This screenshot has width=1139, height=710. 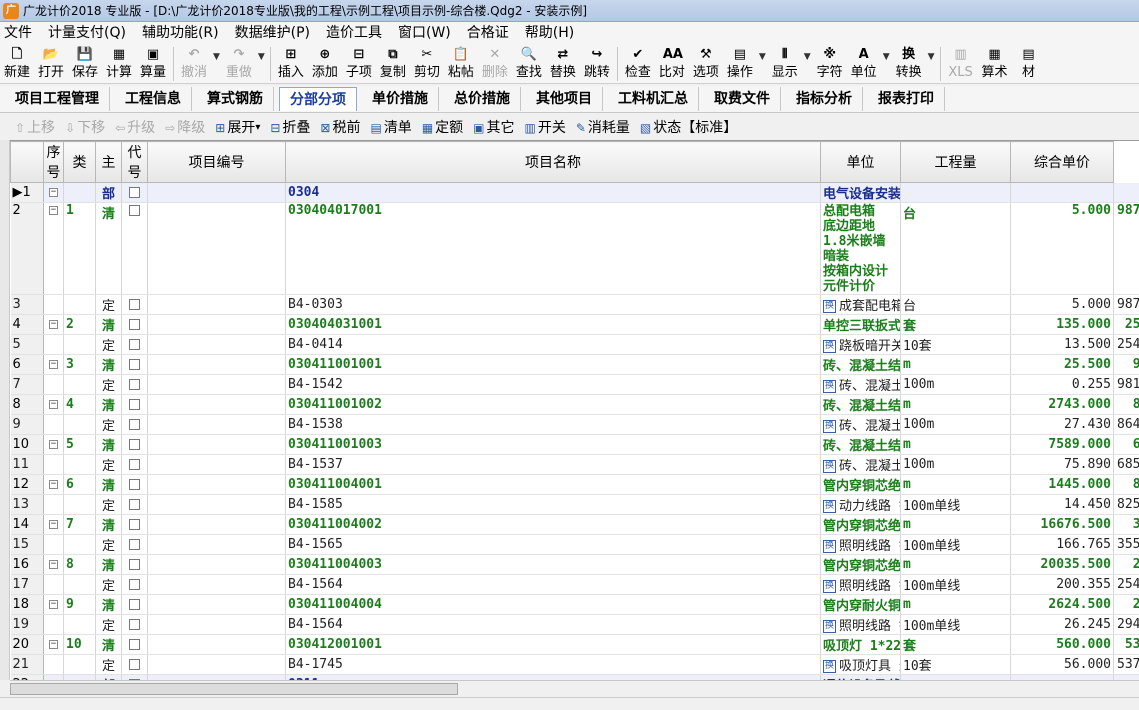 I want to click on tab-6: 其他项目, so click(x=564, y=99).